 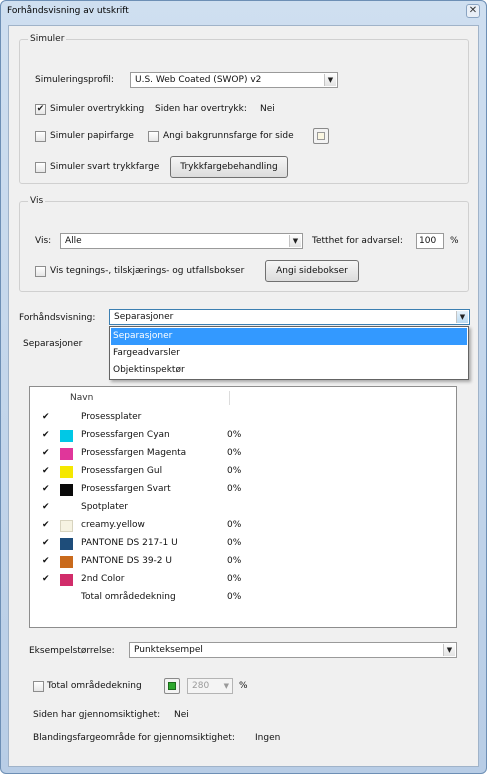 What do you see at coordinates (243, 490) in the screenshot?
I see `separation-row: ✔ Prosessfargen Svart 0%` at bounding box center [243, 490].